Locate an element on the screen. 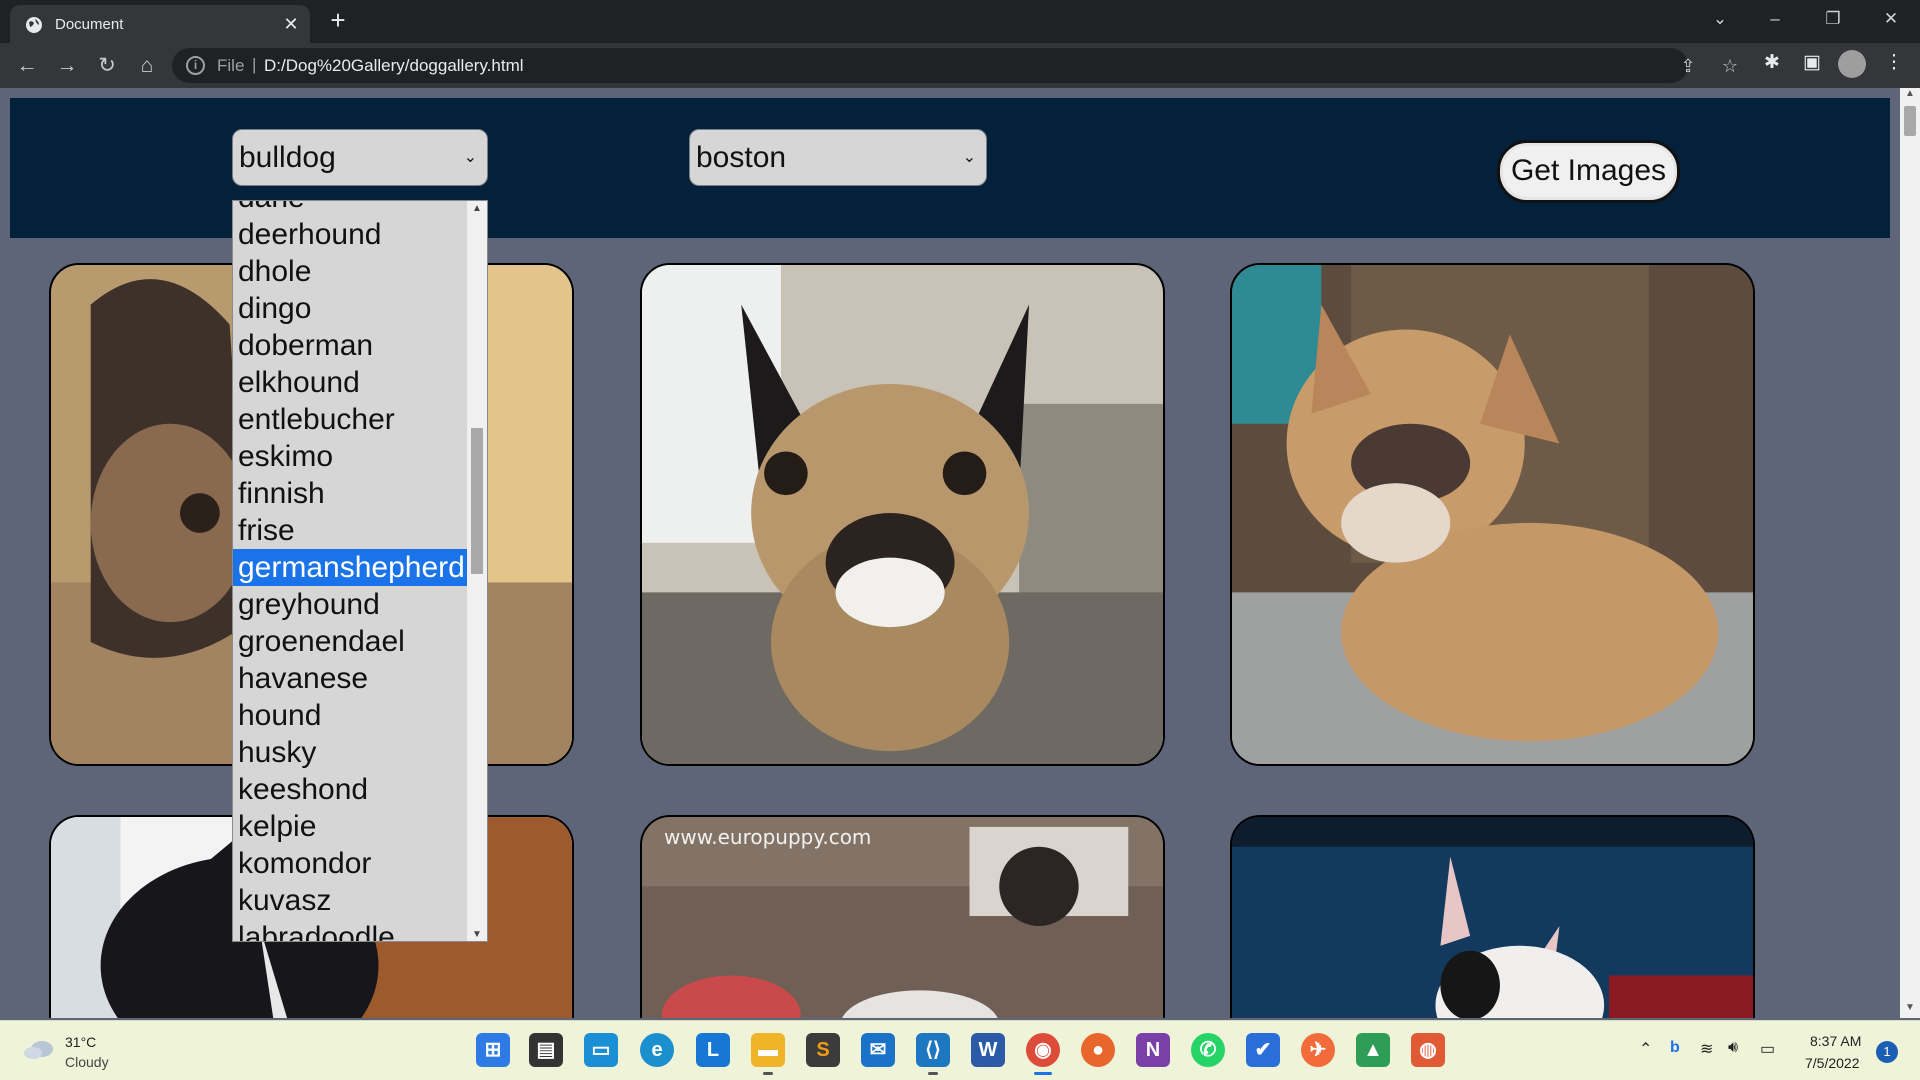 The height and width of the screenshot is (1080, 1920). windows-start-icon: ⊞ is located at coordinates (493, 1050).